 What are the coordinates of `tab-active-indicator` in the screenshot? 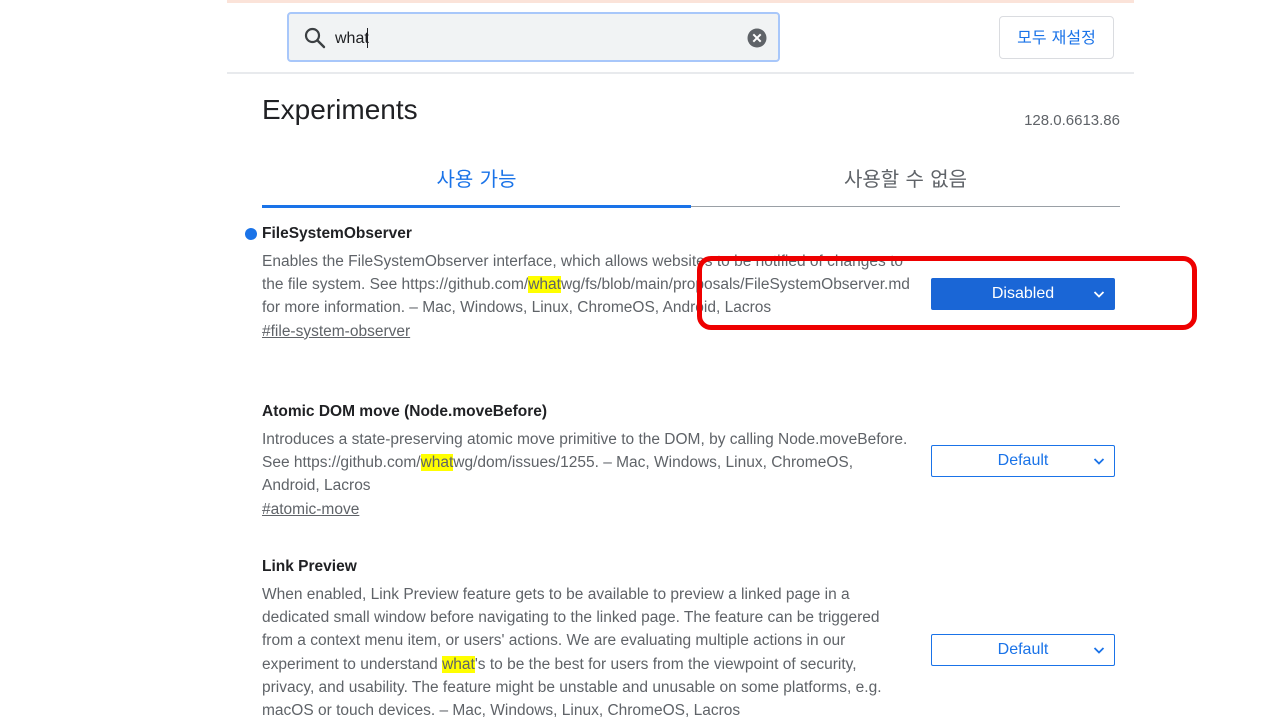 It's located at (476, 206).